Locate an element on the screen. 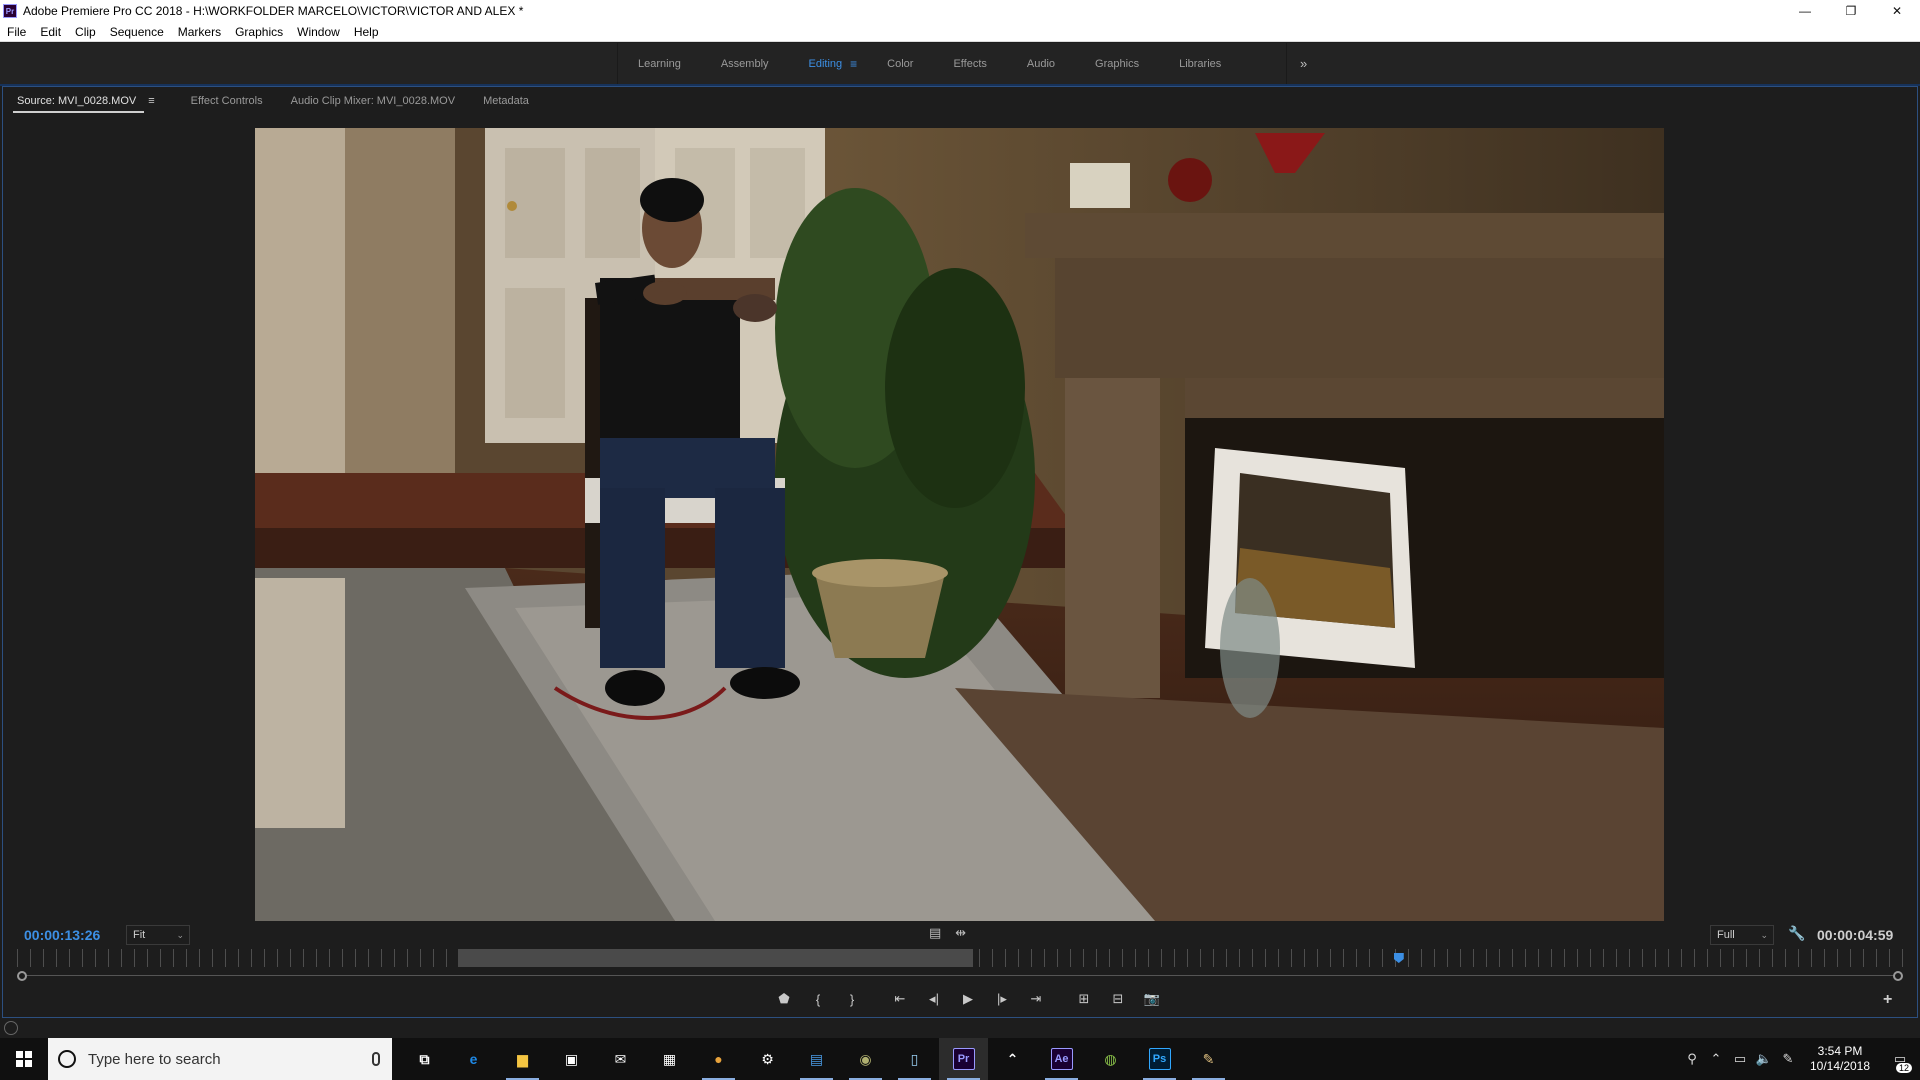 This screenshot has height=1080, width=1920. taskbar-file-explorer: ▆ is located at coordinates (522, 1059).